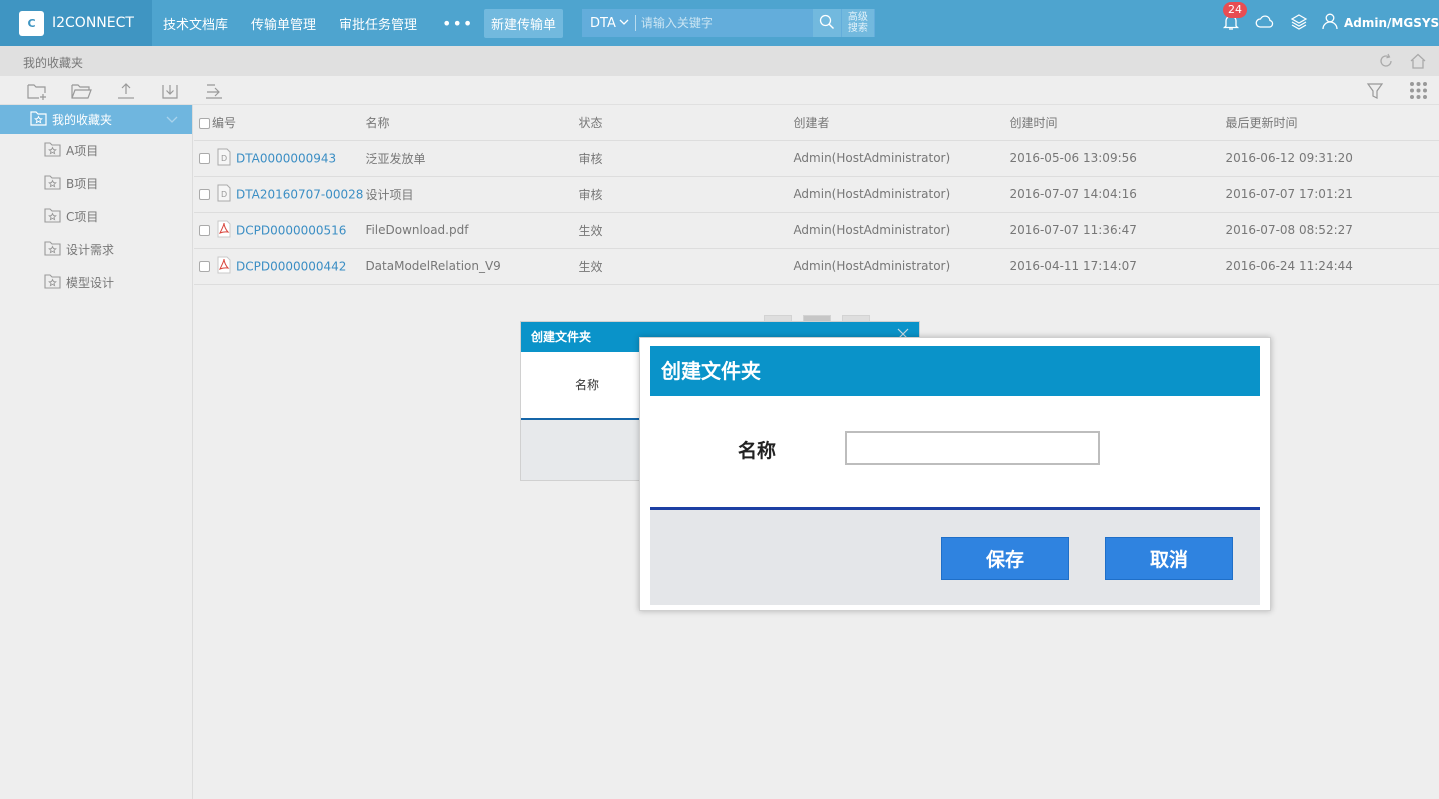  Describe the element at coordinates (286, 158) in the screenshot. I see `document-id-link: DTA0000000943` at that location.